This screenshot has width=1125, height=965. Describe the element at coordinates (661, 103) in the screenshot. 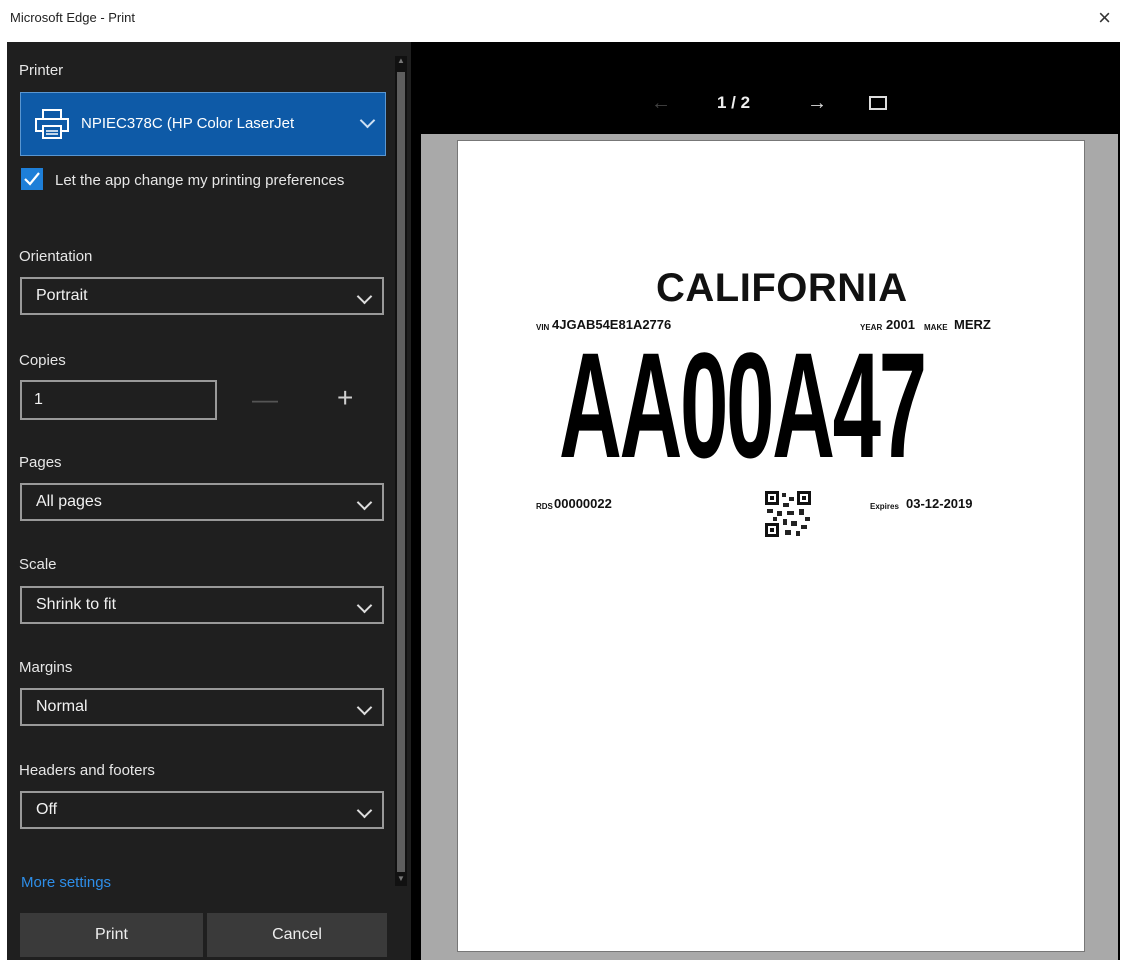

I see `previous-page-icon: ←` at that location.